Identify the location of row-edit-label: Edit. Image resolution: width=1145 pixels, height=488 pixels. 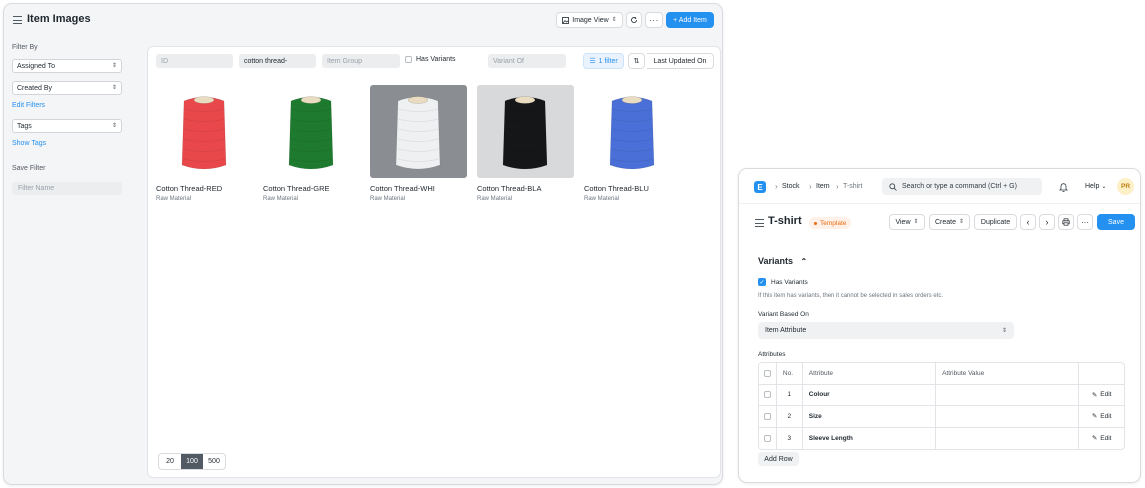
(1106, 438).